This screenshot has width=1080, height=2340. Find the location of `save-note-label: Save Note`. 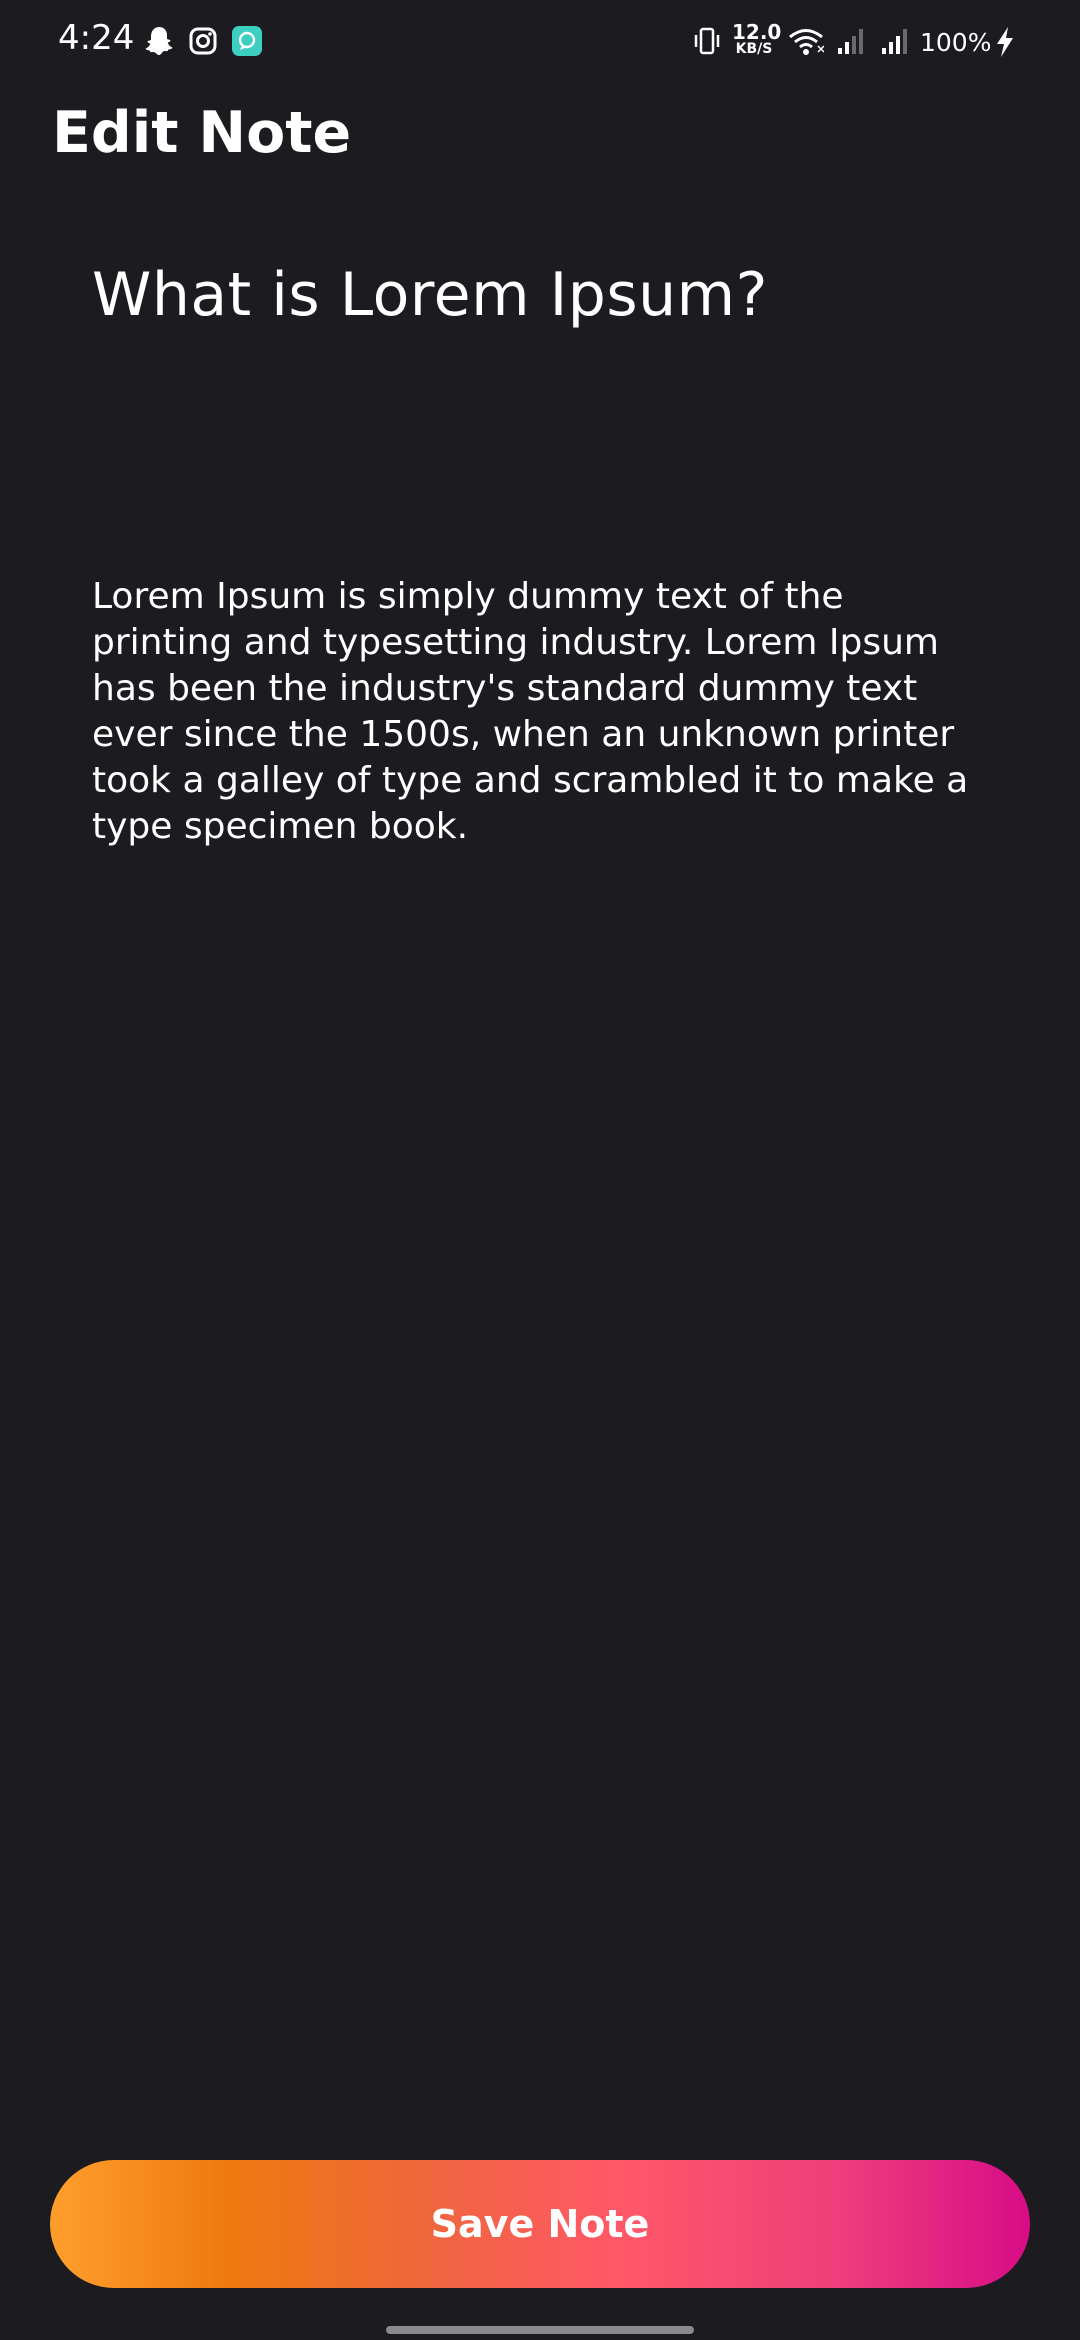

save-note-label: Save Note is located at coordinates (540, 2224).